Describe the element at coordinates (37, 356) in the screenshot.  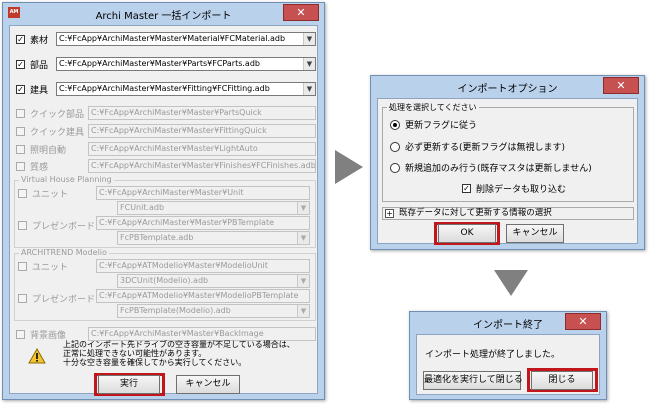
I see `warning-icon` at that location.